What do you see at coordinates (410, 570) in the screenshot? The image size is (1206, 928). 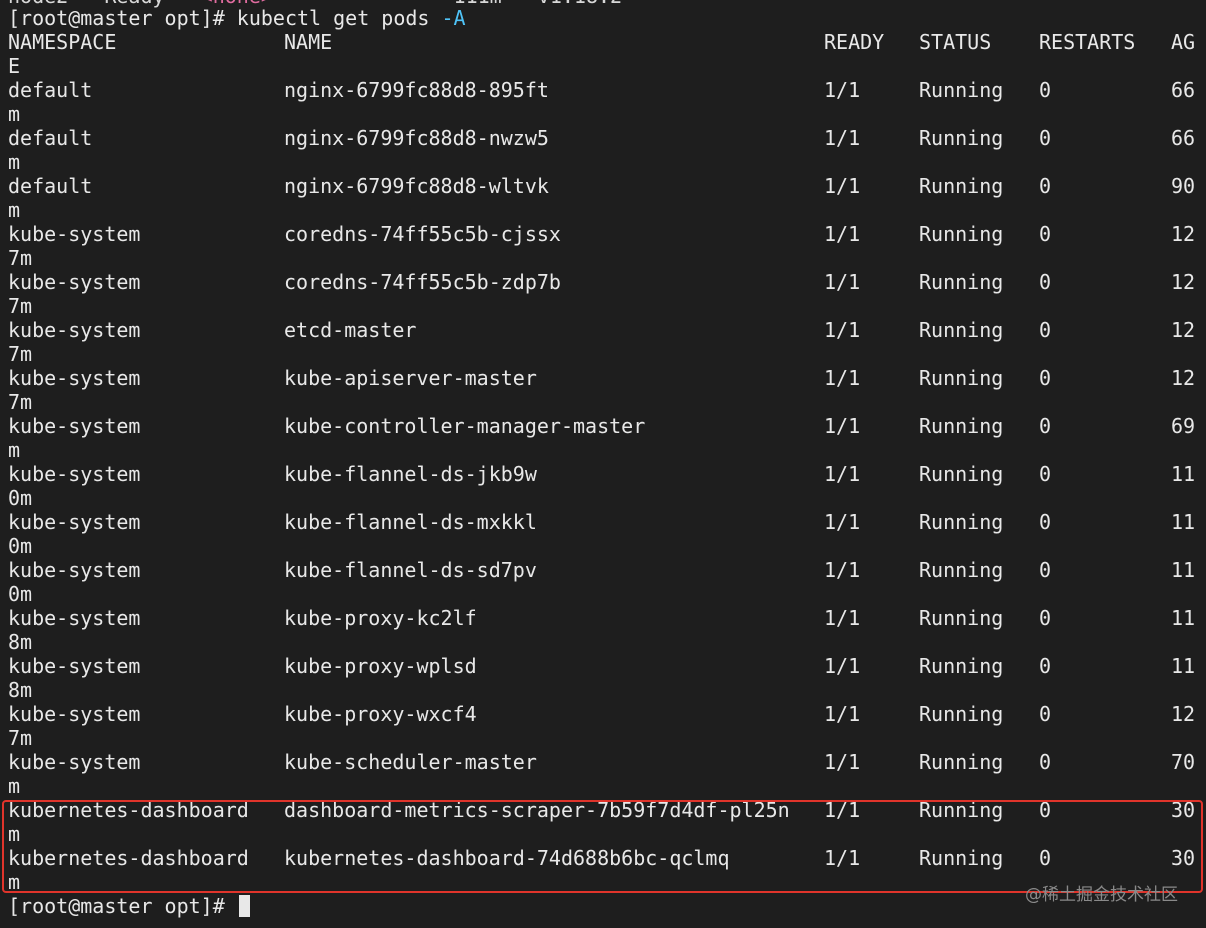 I see `cell-name: kube-flannel-ds-sd7pv` at bounding box center [410, 570].